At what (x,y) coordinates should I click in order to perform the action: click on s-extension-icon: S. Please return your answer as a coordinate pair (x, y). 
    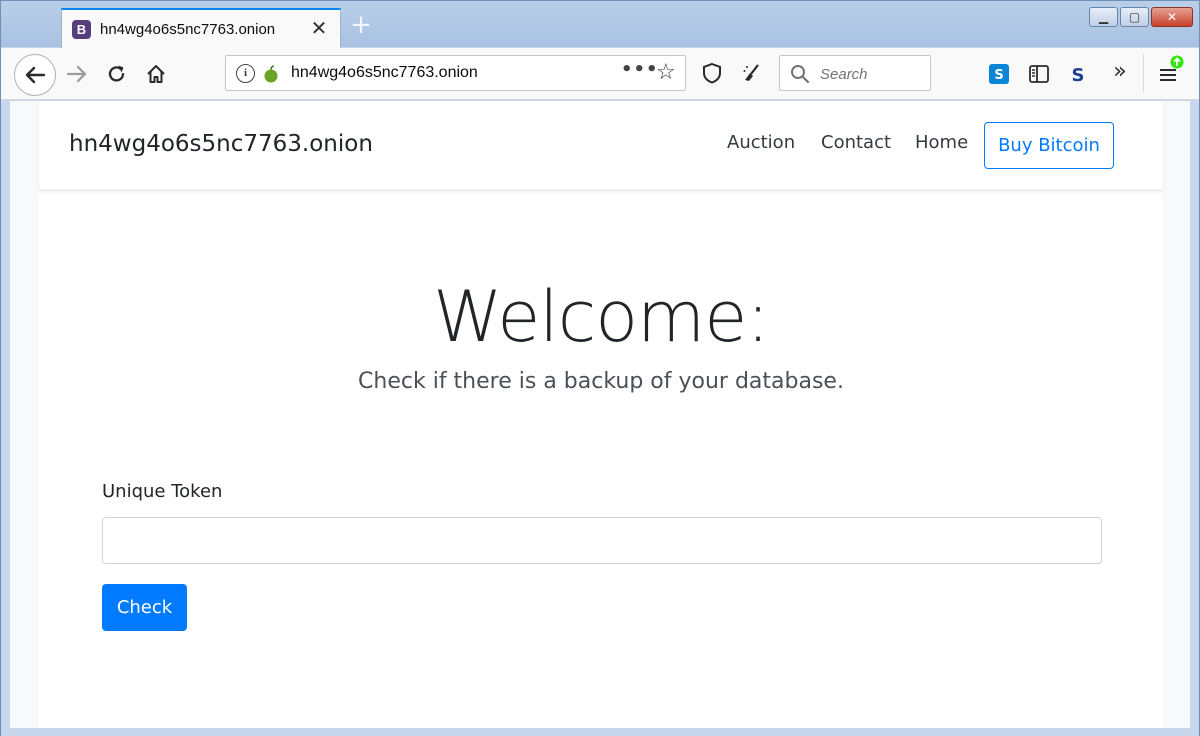
    Looking at the image, I should click on (1078, 74).